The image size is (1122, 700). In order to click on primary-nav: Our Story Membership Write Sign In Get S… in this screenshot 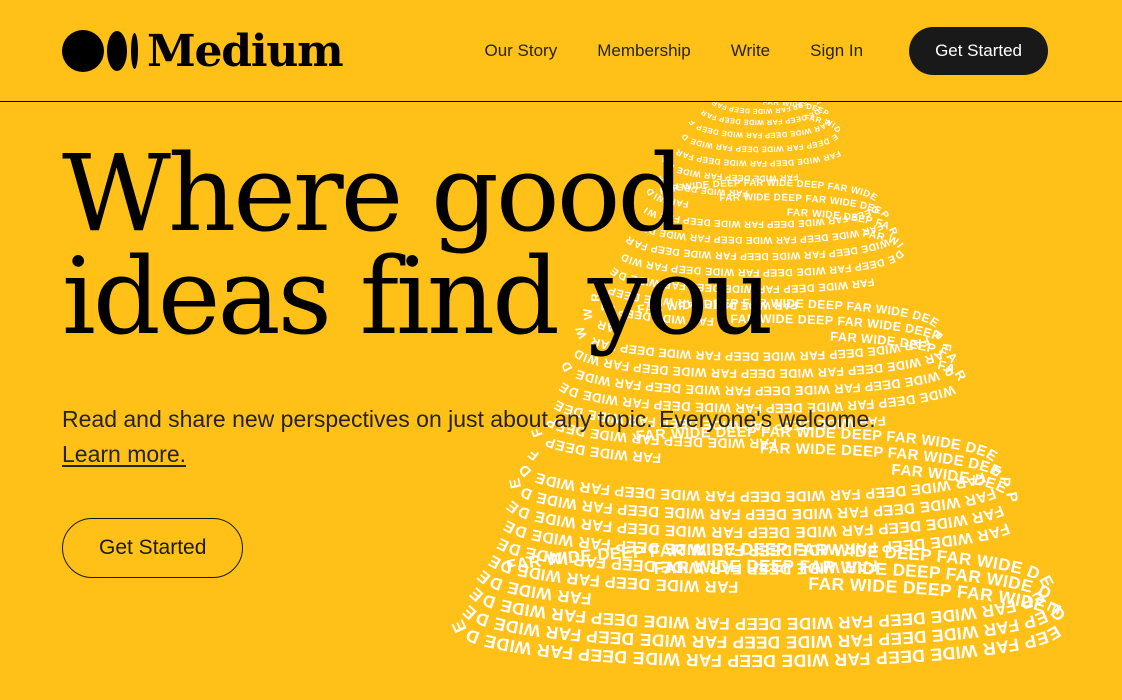, I will do `click(766, 50)`.